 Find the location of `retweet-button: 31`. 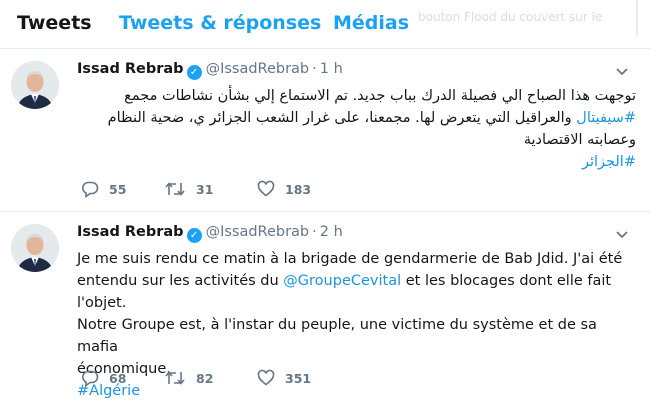

retweet-button: 31 is located at coordinates (188, 189).